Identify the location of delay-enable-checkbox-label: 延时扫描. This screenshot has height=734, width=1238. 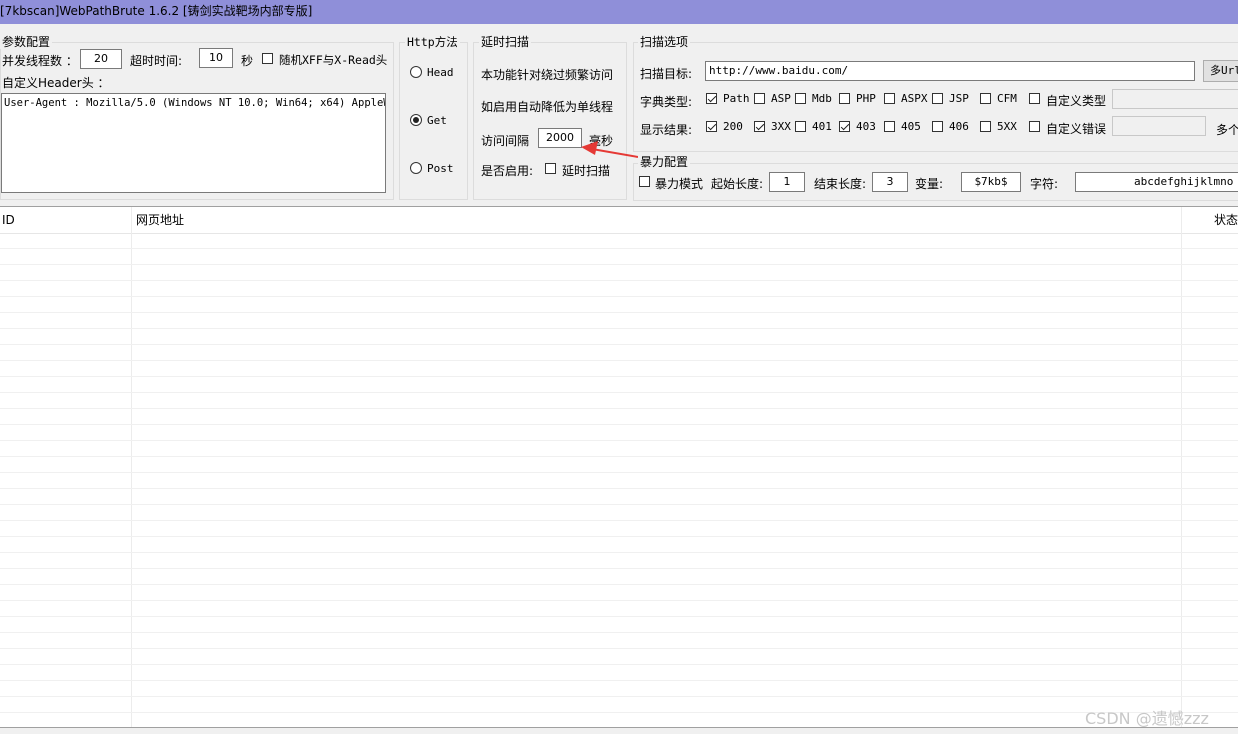
(586, 171).